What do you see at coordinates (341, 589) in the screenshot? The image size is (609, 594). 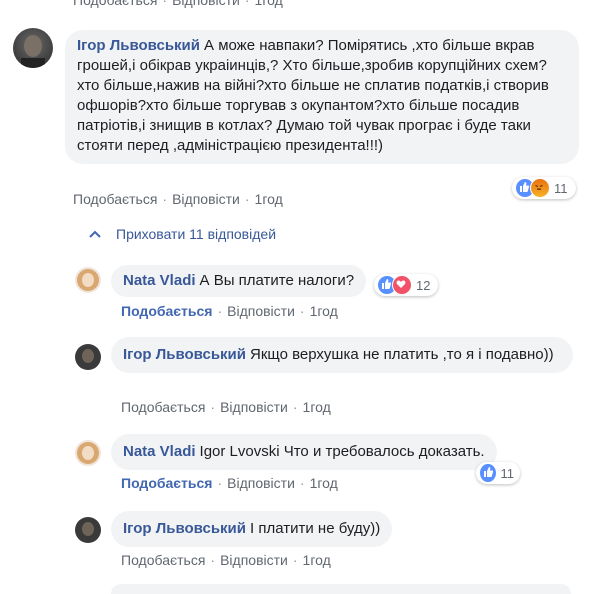 I see `next-reply-bubble` at bounding box center [341, 589].